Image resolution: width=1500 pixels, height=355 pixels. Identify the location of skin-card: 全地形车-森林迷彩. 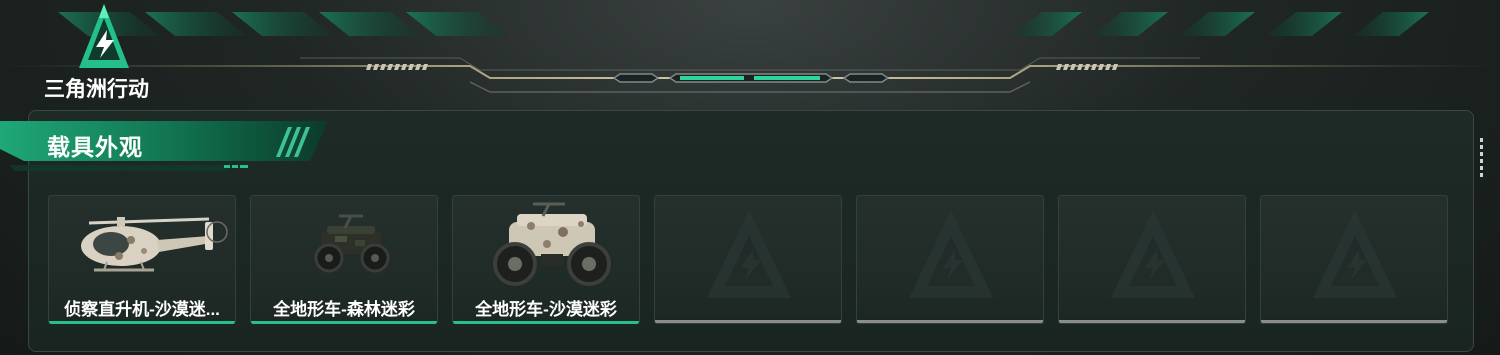
(344, 259).